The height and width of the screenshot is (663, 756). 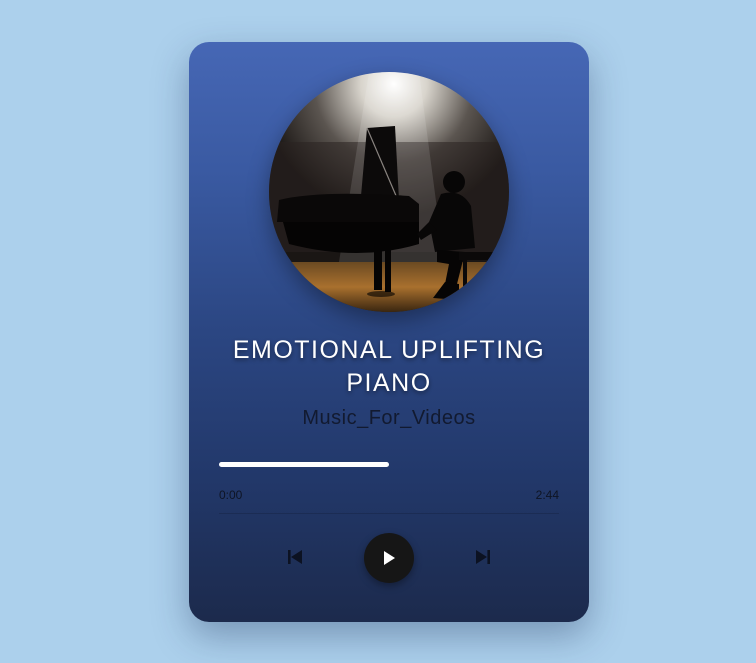 I want to click on skip-previous-icon, so click(x=295, y=557).